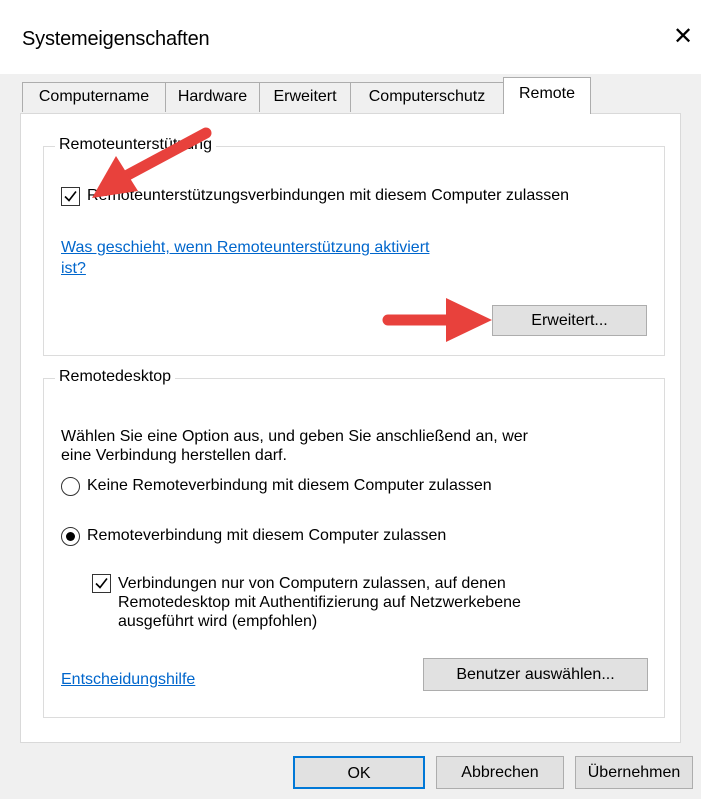 The width and height of the screenshot is (701, 799). Describe the element at coordinates (128, 679) in the screenshot. I see `decision-help-link: Entscheidungshilfe` at that location.